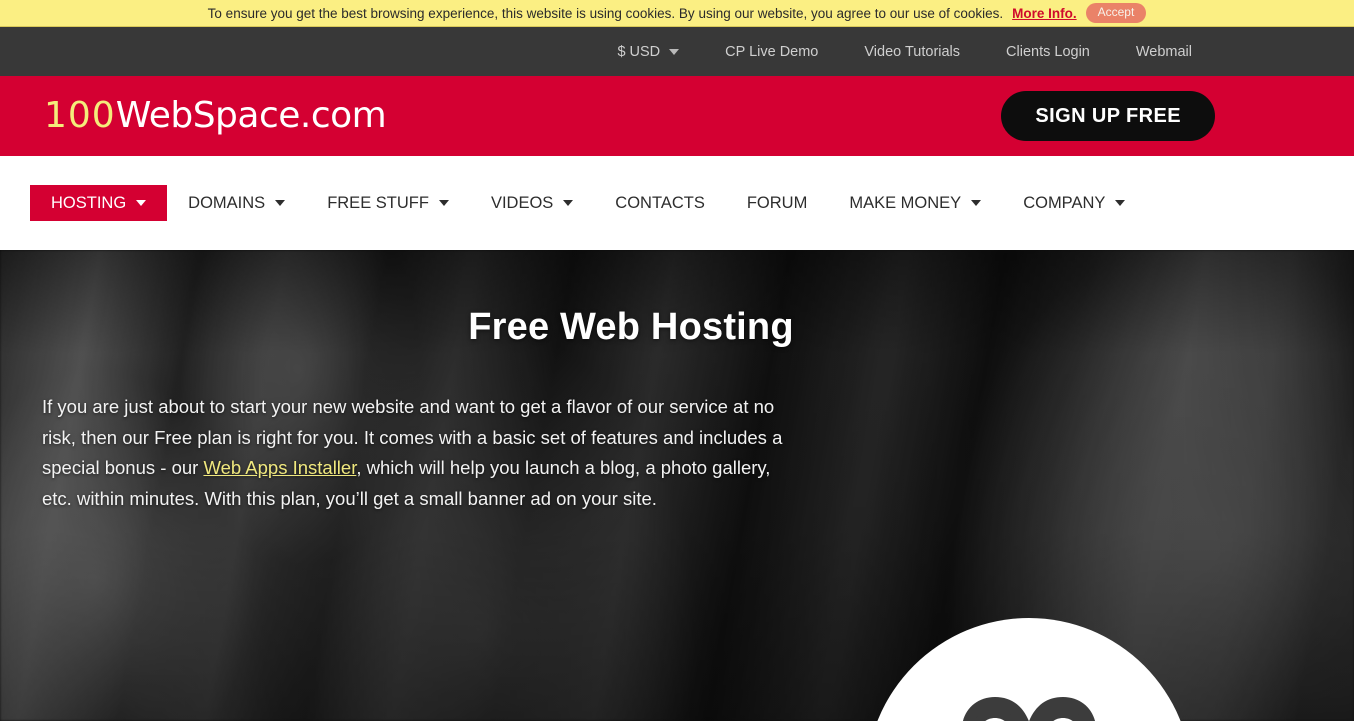 The height and width of the screenshot is (721, 1354). Describe the element at coordinates (905, 203) in the screenshot. I see `nav-item-label: MAKE MONEY` at that location.